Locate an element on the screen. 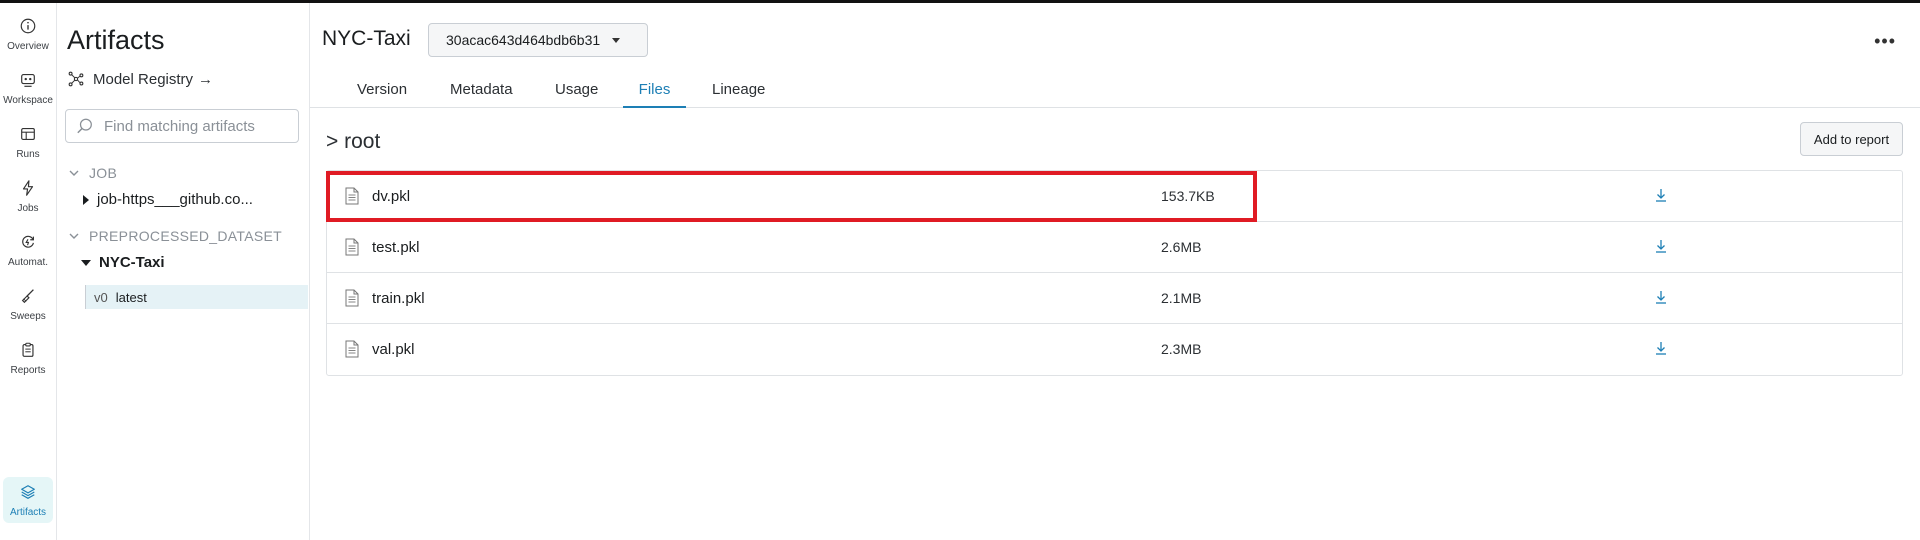 The width and height of the screenshot is (1920, 540). file-row: dv.pkl 153.7KB is located at coordinates (1114, 196).